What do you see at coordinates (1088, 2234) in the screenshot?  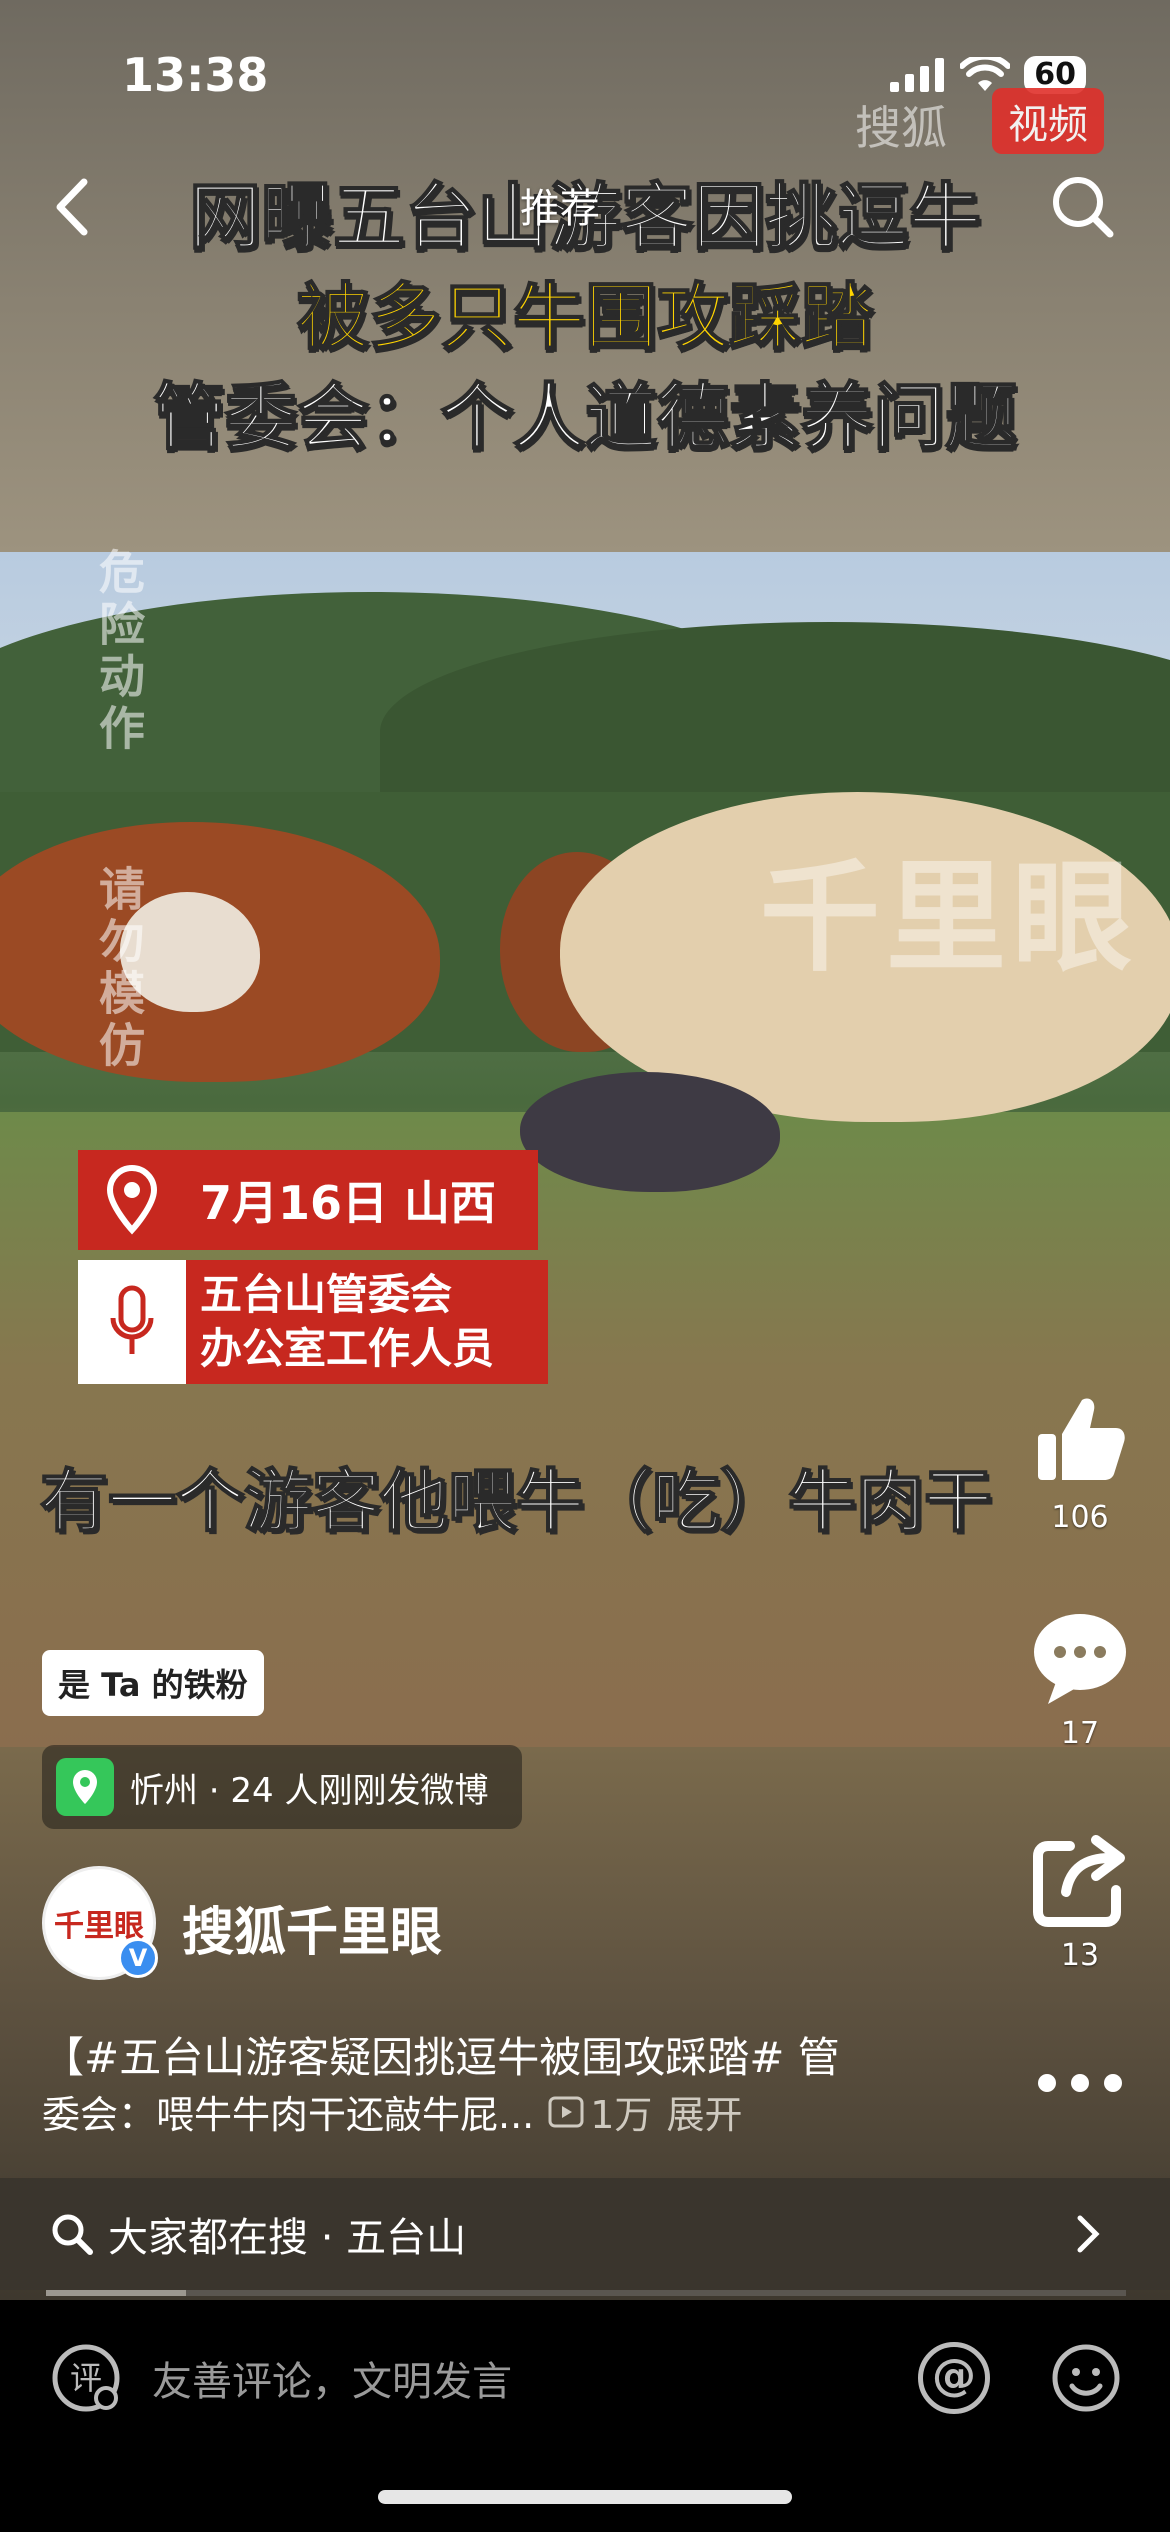 I see `chevron-right-icon` at bounding box center [1088, 2234].